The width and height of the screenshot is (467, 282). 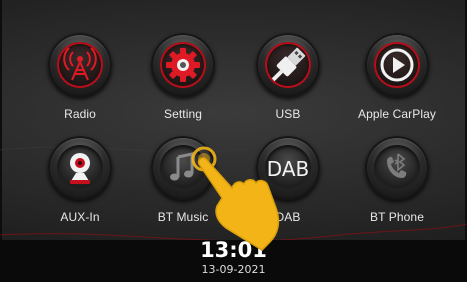 I want to click on aux-in-button, so click(x=80, y=168).